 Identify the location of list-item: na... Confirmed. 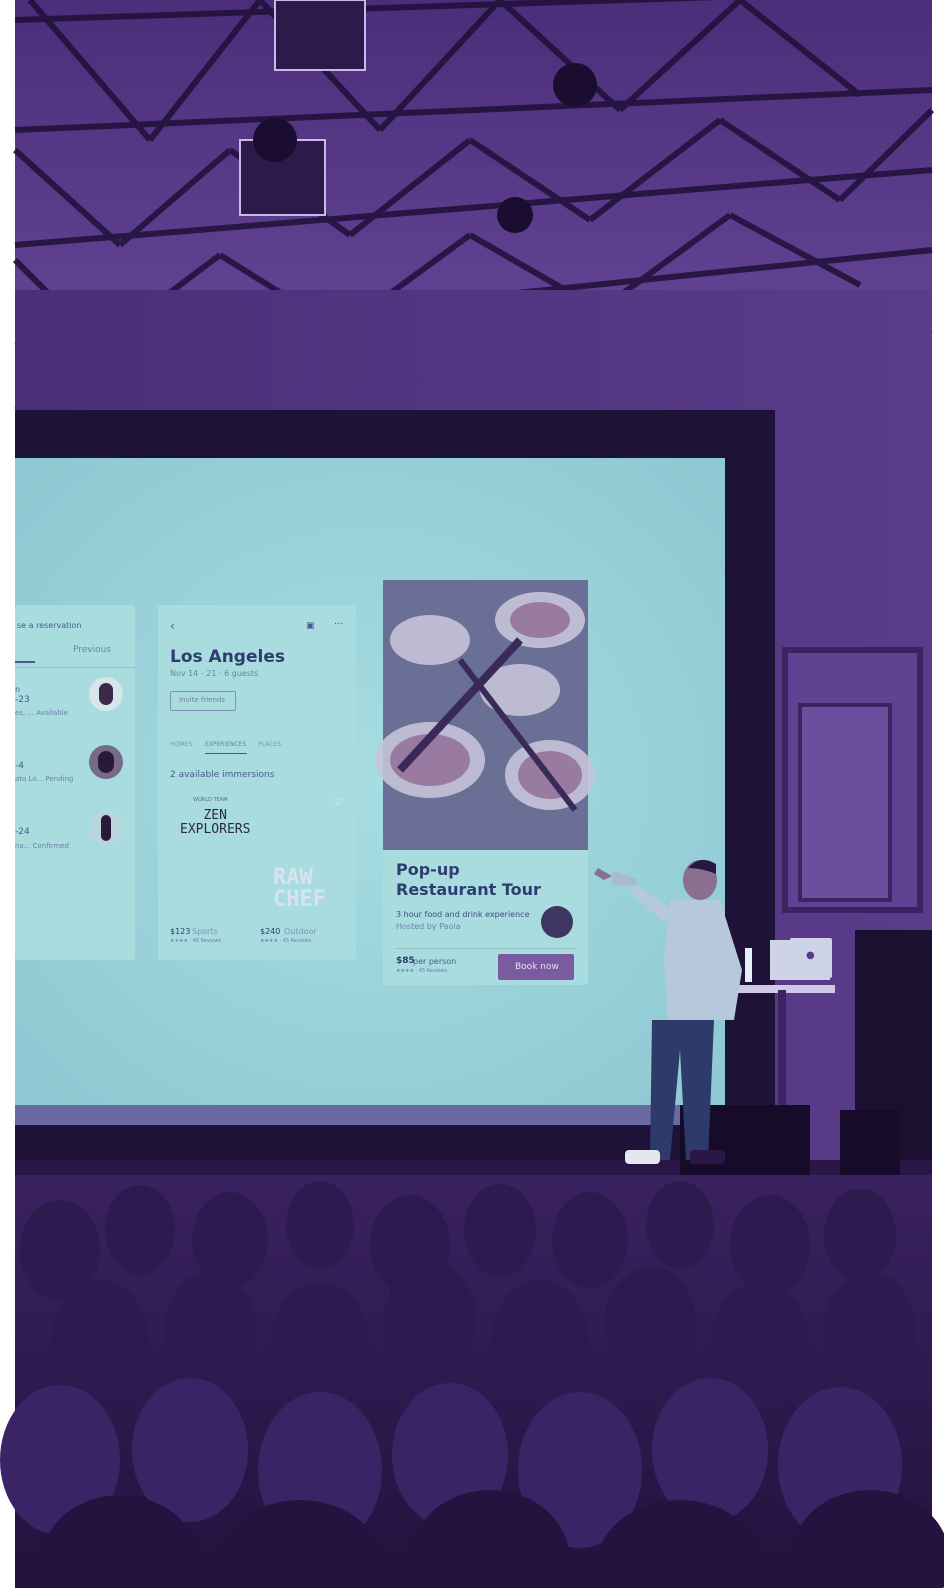
(42, 846).